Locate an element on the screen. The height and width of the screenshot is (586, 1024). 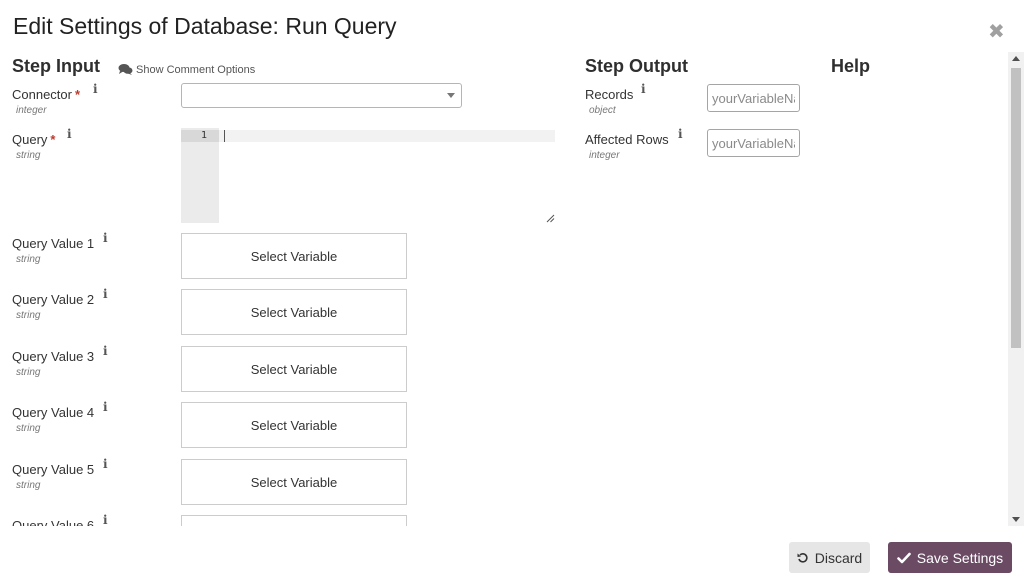
help-heading: Help is located at coordinates (851, 66).